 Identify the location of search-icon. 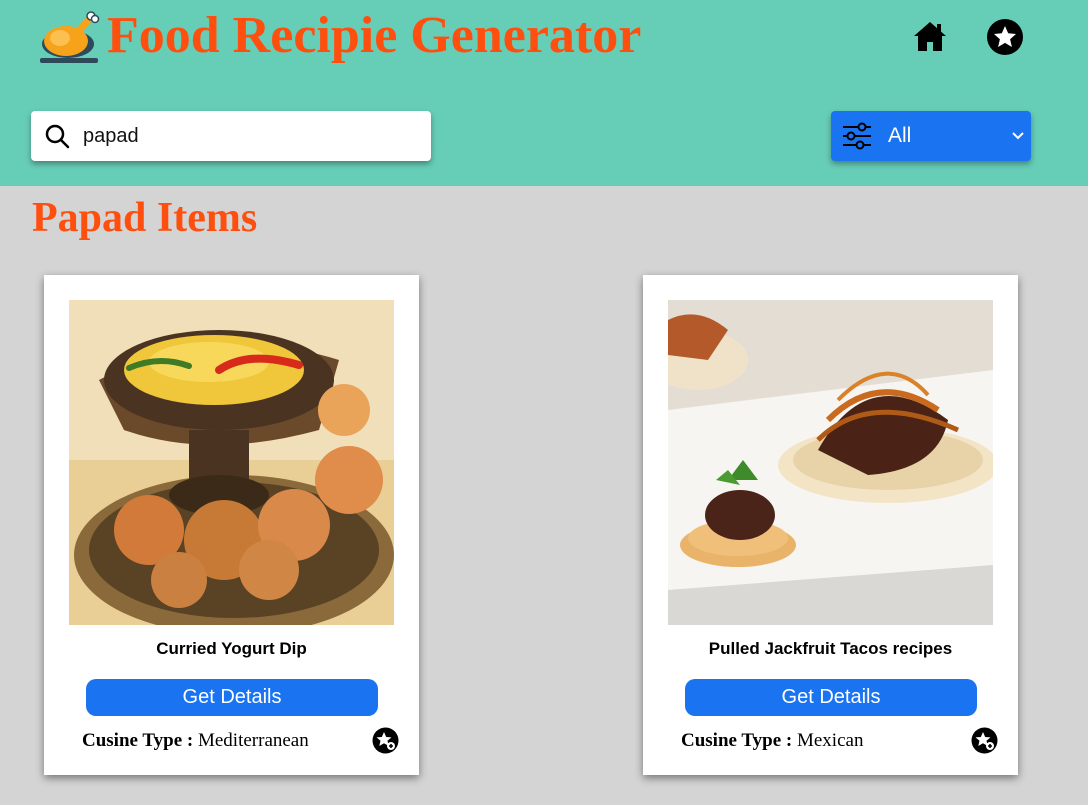
(57, 136).